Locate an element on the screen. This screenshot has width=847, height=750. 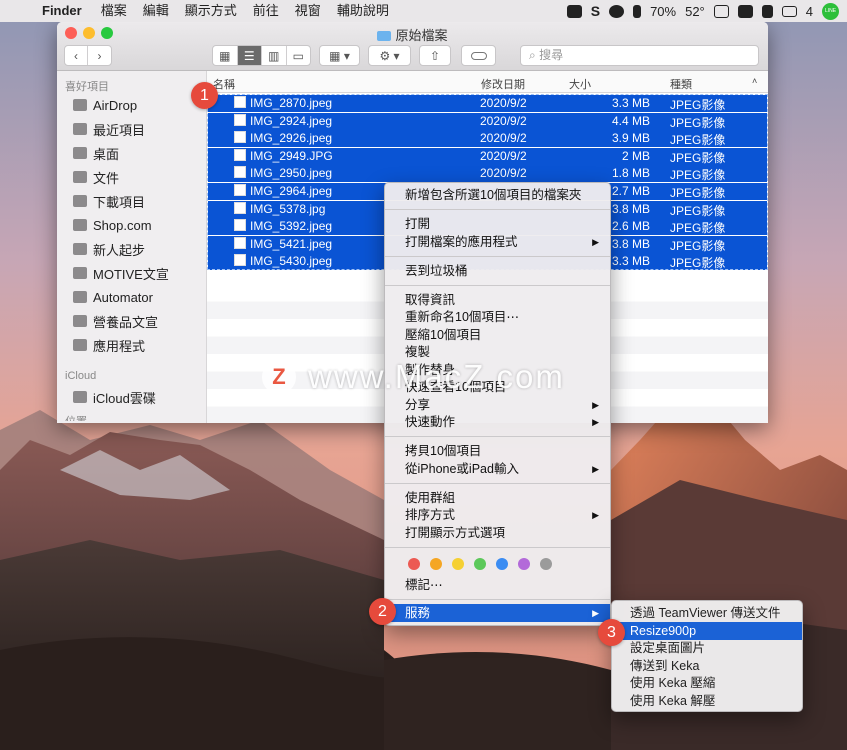
close-box-icon is located at coordinates (721, 11).